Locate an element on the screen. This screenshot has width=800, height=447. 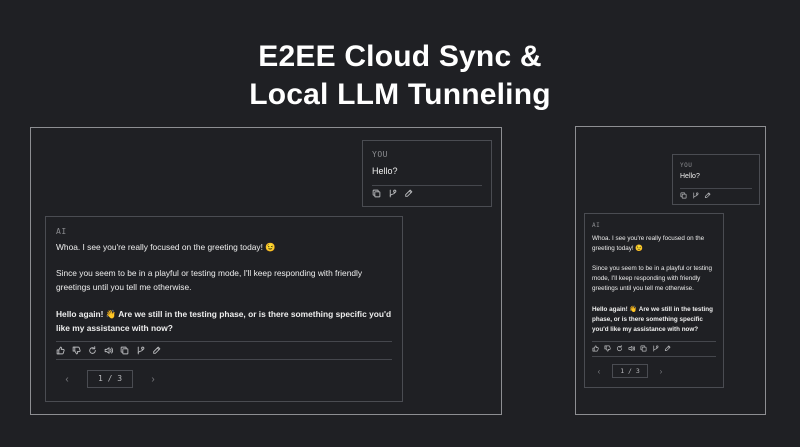
hero-title-line-2: Local LLM Tunneling is located at coordinates (400, 94).